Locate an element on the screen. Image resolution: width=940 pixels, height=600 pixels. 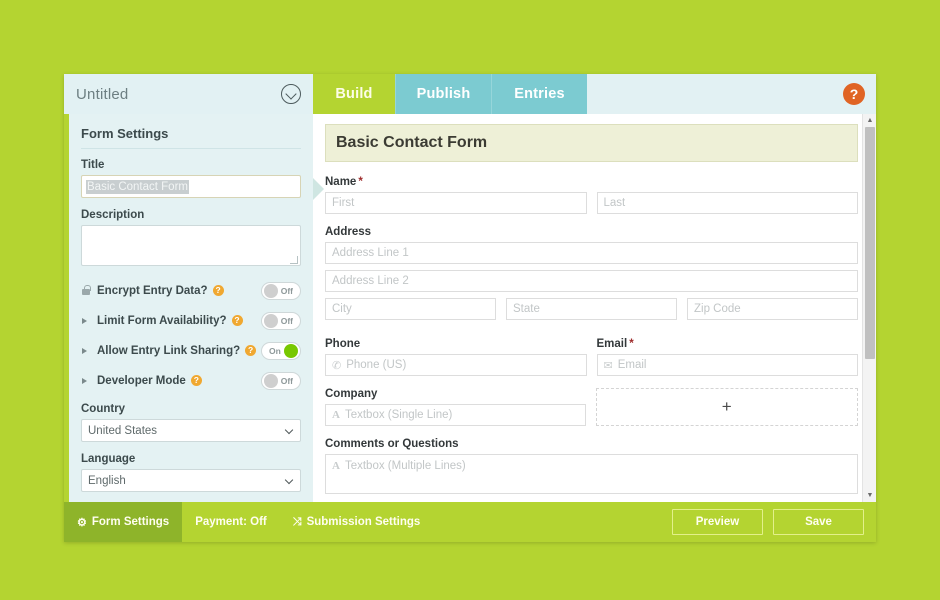
setting-row-limit-form-availability: Limit Form Availability? ? Off is located at coordinates (191, 320).